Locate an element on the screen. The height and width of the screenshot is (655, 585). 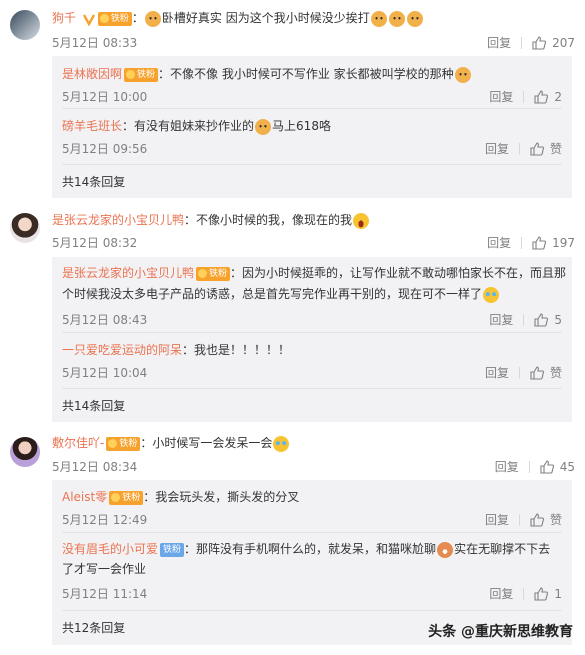
sub-reply-text: 我也是！！！！！ is located at coordinates (242, 350).